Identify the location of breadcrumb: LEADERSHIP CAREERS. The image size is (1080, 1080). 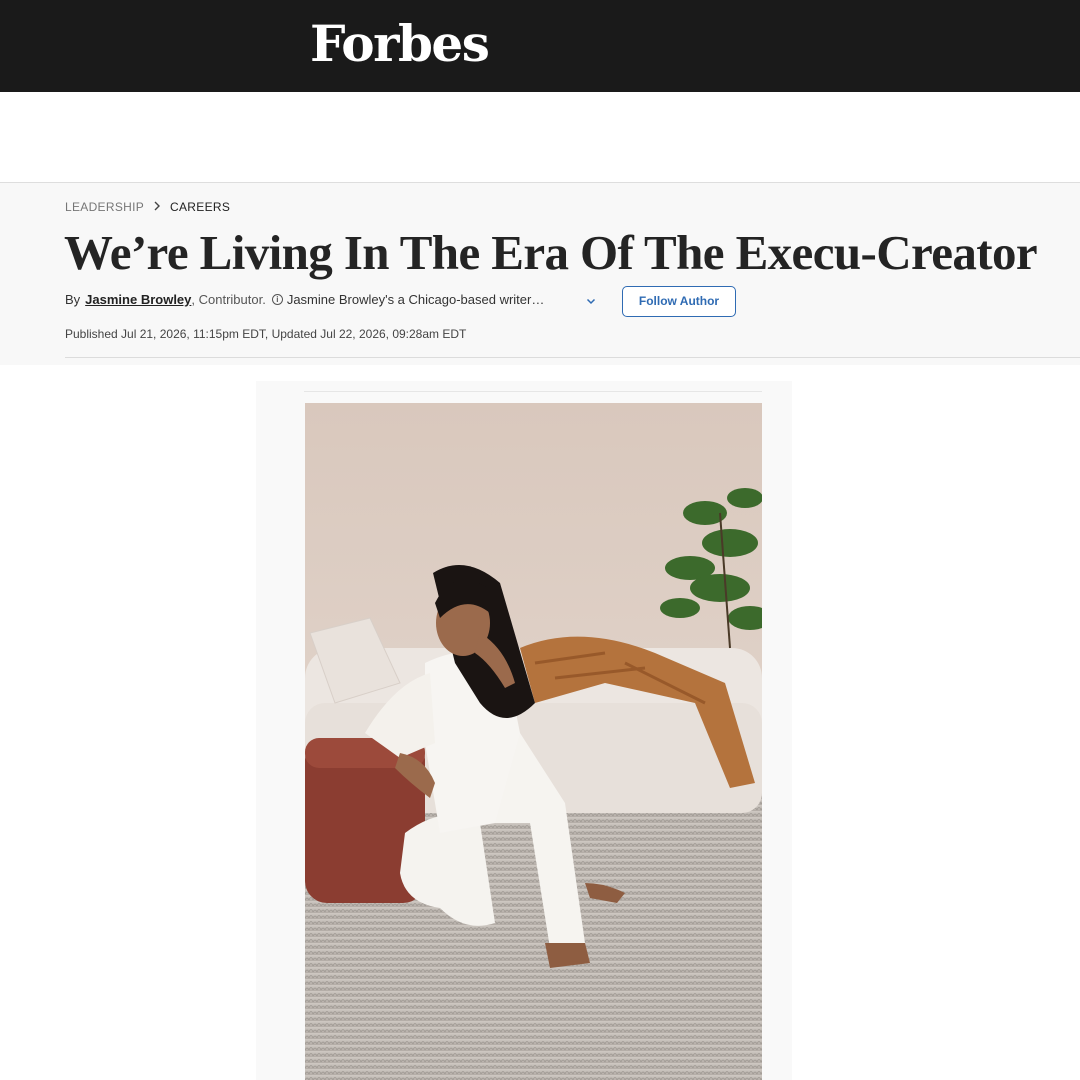
(147, 207).